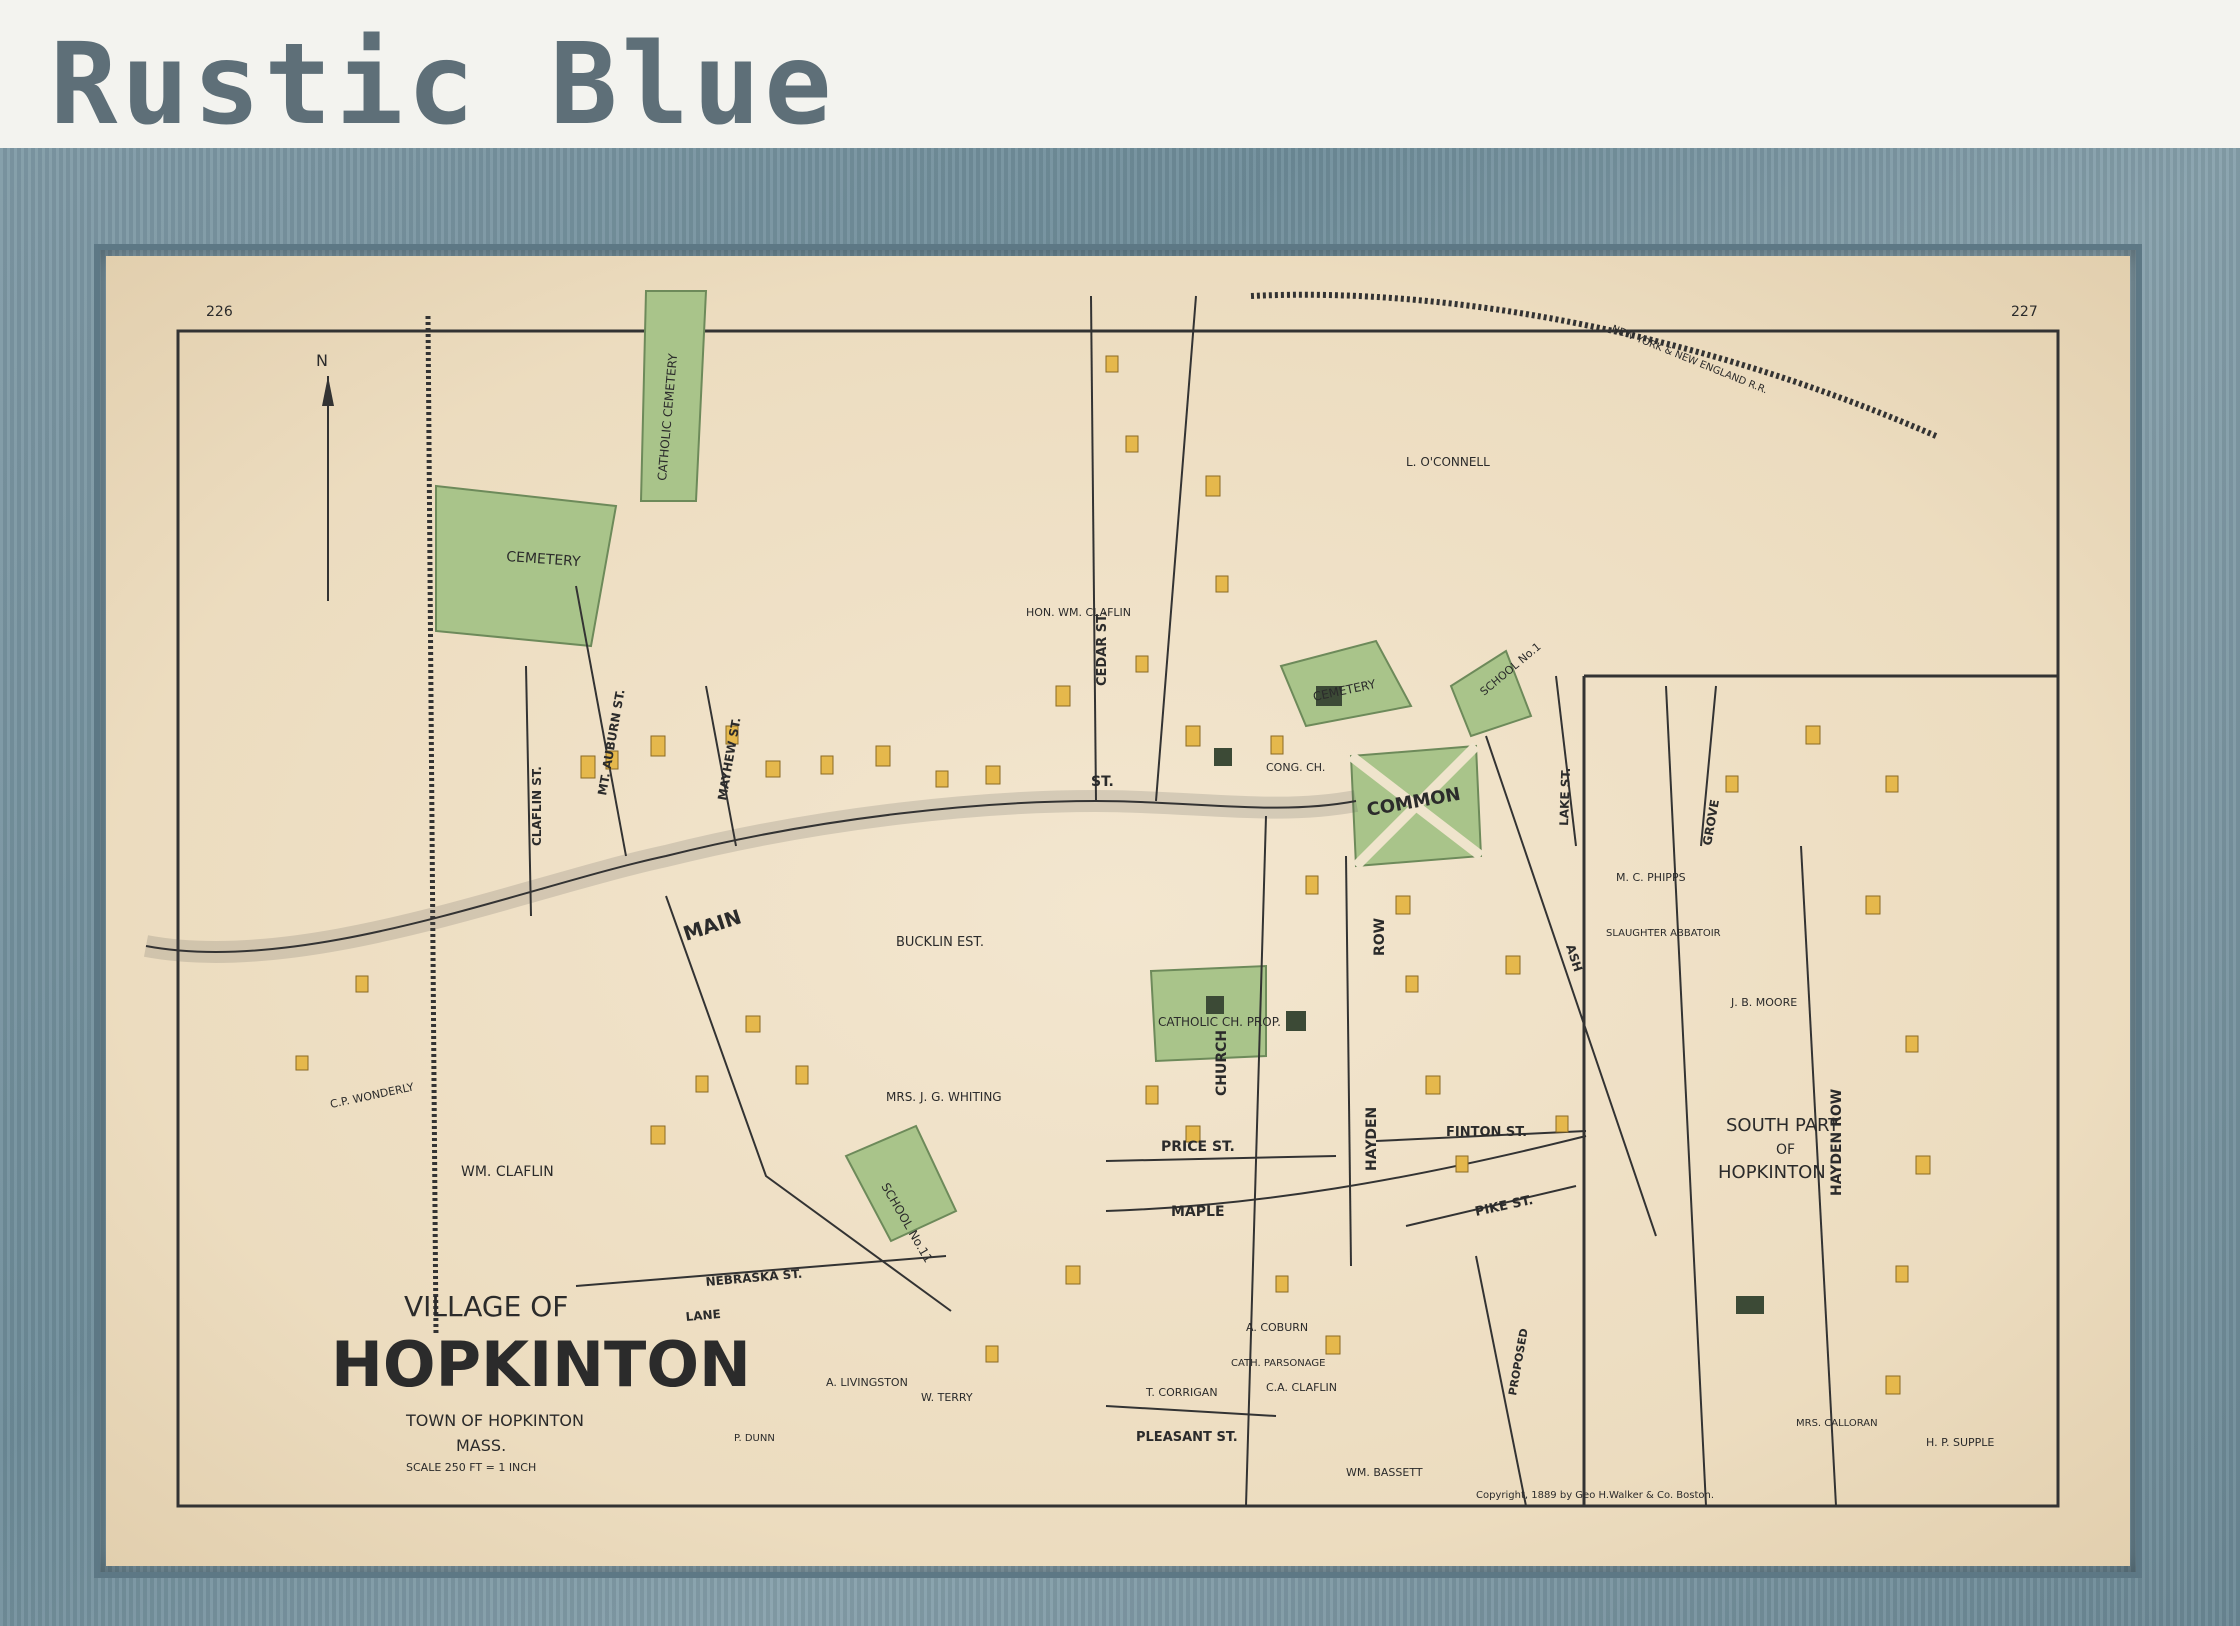  Describe the element at coordinates (372, 1095) in the screenshot. I see `wonderly-label: C.P. WONDERLY` at that location.